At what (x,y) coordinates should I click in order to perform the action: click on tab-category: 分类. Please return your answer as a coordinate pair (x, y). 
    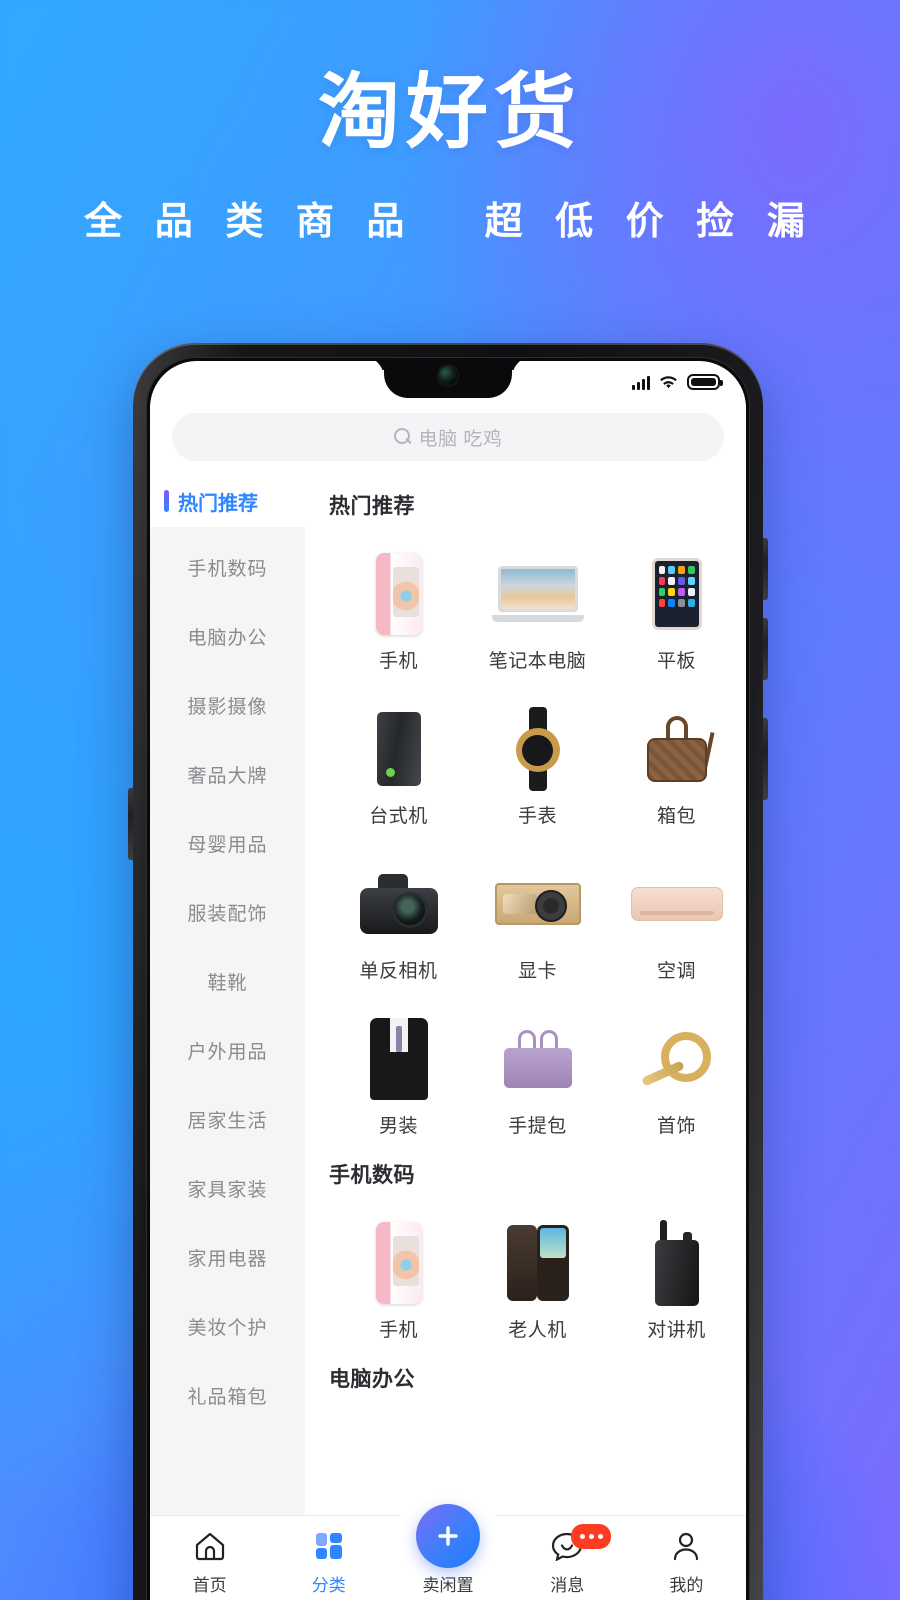
    Looking at the image, I should click on (328, 1562).